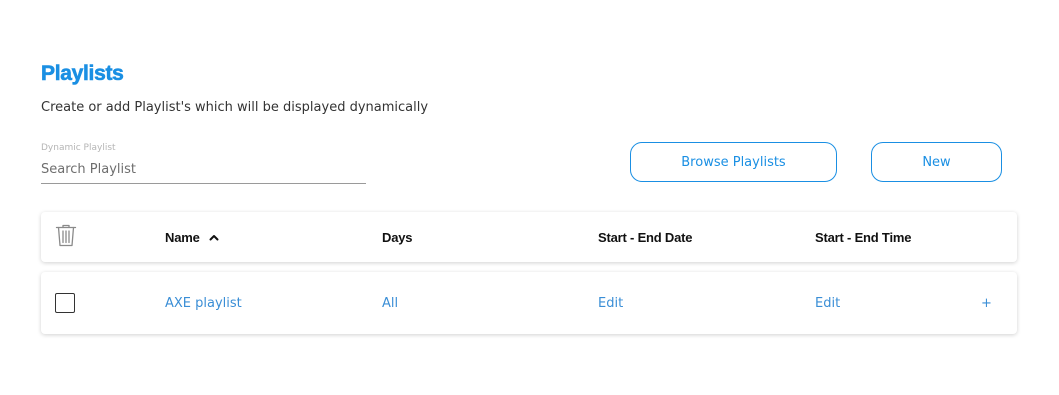  What do you see at coordinates (986, 303) in the screenshot?
I see `add-row-button: +` at bounding box center [986, 303].